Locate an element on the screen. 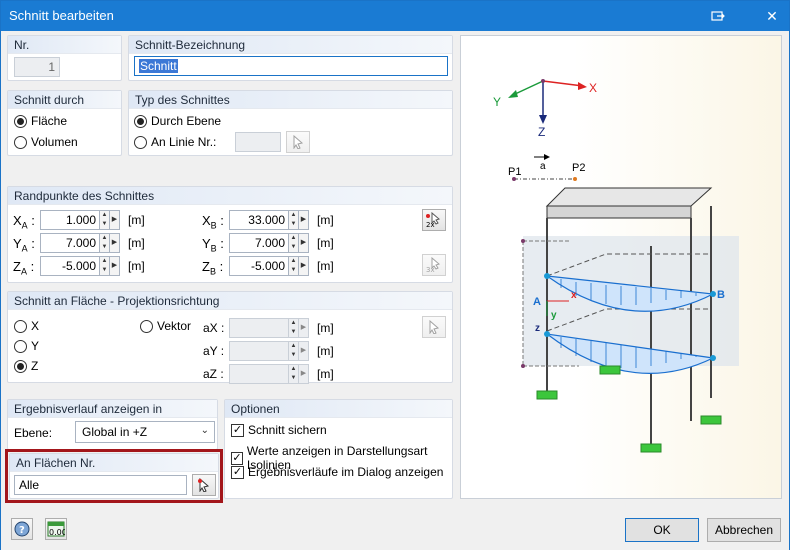  pick-three-points-button: 3x is located at coordinates (434, 265).